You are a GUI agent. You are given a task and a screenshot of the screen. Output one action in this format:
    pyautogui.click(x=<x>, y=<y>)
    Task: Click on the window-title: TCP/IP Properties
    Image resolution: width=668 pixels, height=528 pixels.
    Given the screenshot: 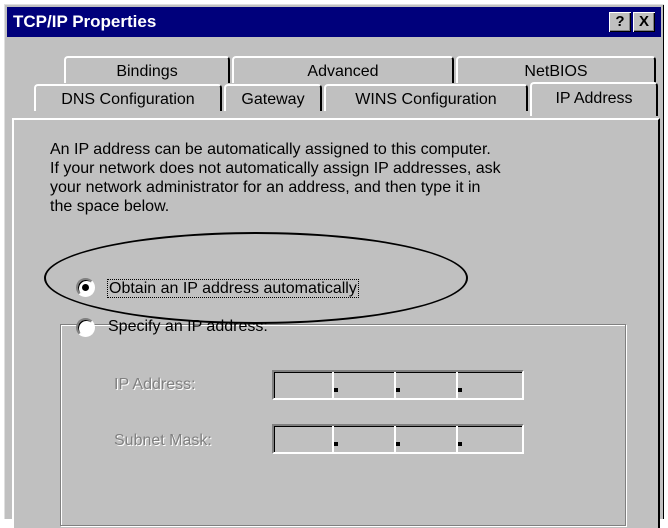 What is the action you would take?
    pyautogui.click(x=85, y=21)
    